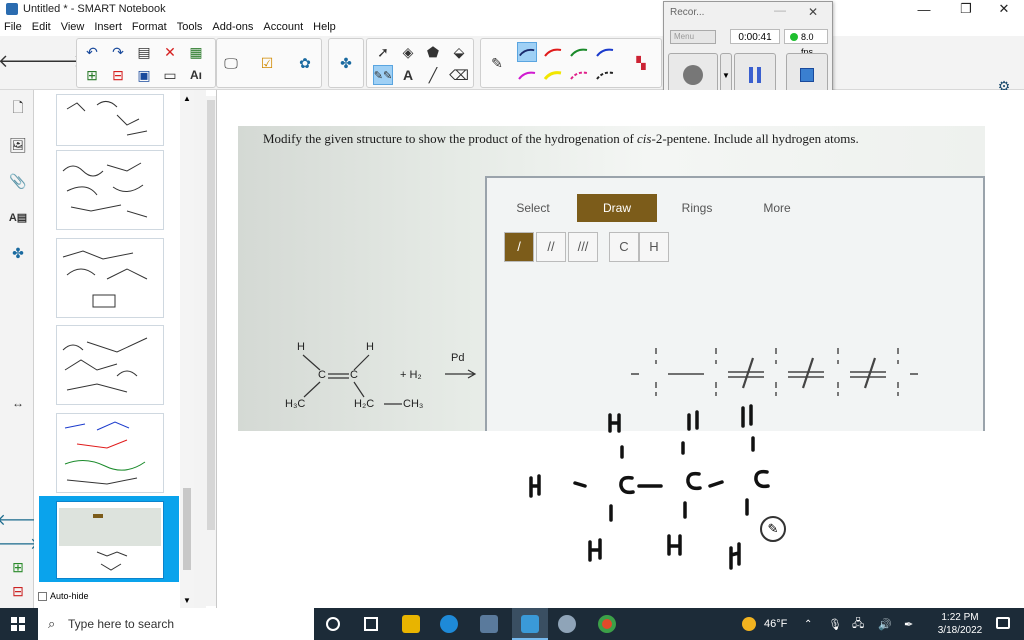 This screenshot has width=1024, height=640. What do you see at coordinates (18, 217) in the screenshot?
I see `properties-tab-icon: A▤` at bounding box center [18, 217].